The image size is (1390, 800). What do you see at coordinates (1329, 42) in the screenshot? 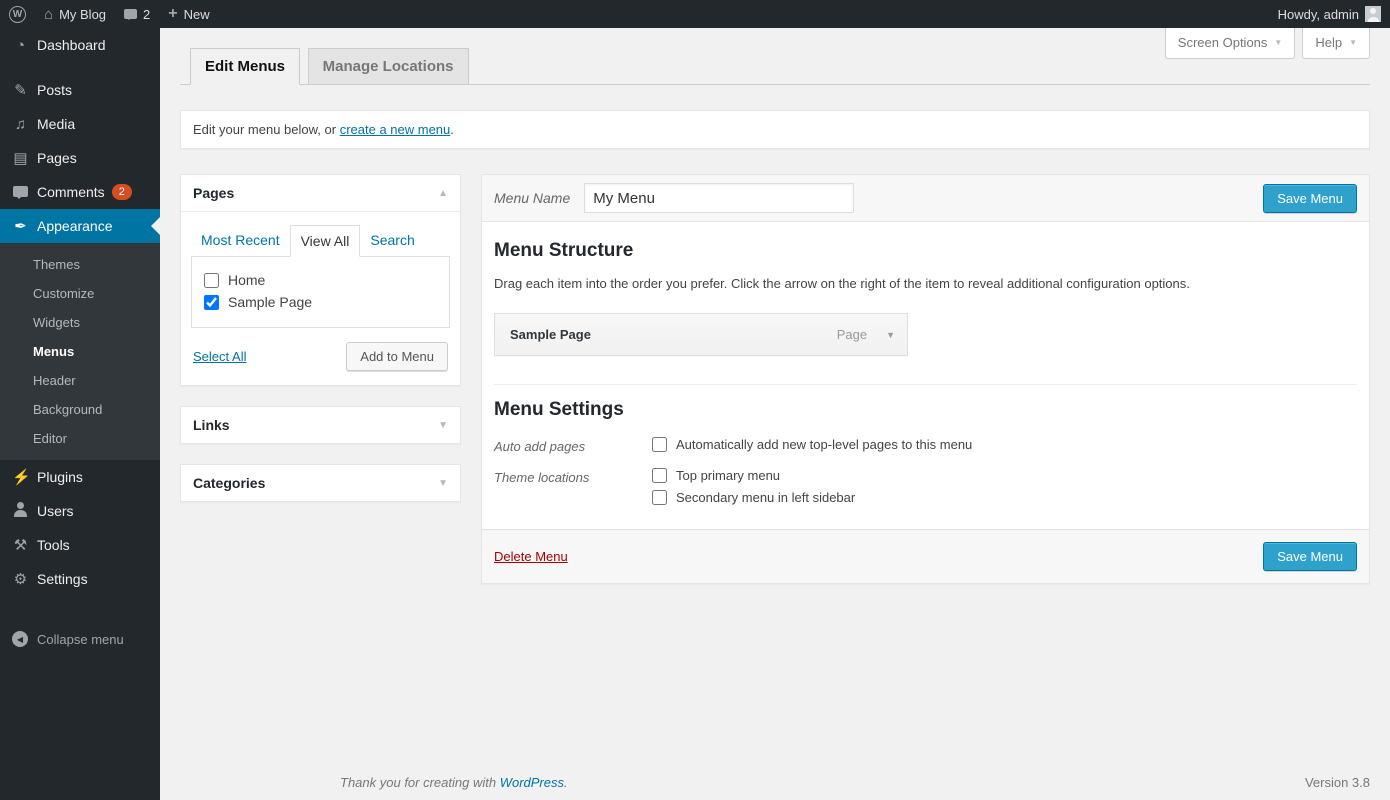
I see `help-label: Help` at bounding box center [1329, 42].